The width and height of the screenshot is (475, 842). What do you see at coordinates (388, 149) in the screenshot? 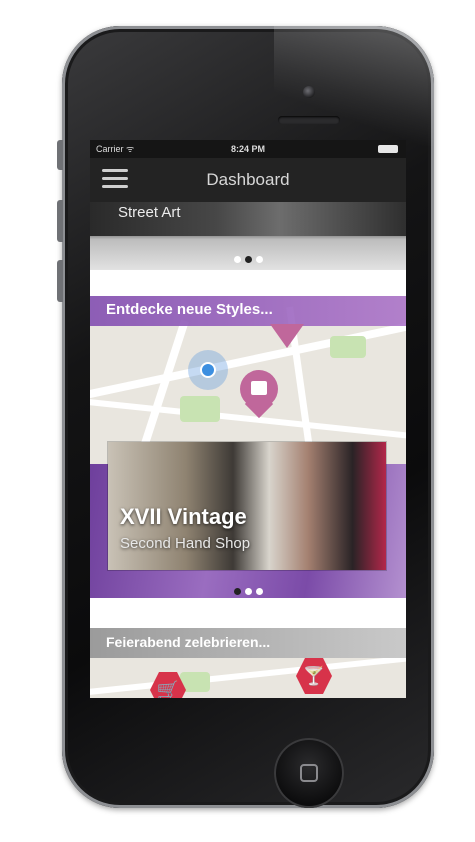
I see `battery-icon` at bounding box center [388, 149].